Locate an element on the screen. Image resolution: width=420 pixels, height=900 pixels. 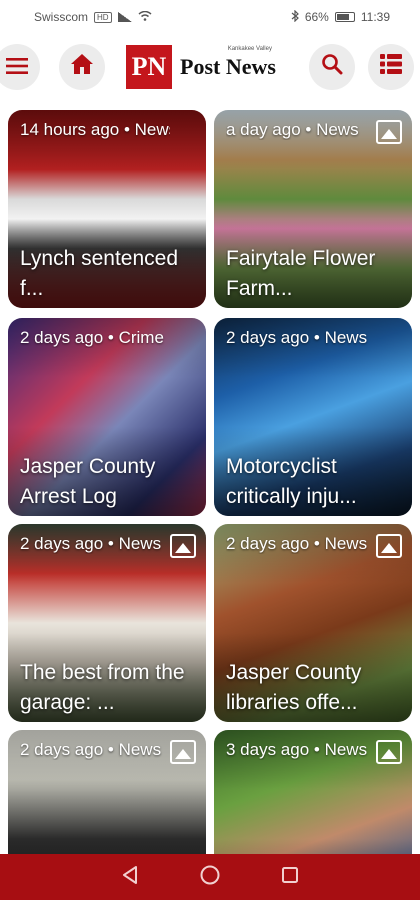
clock: 11:39 is located at coordinates (375, 17).